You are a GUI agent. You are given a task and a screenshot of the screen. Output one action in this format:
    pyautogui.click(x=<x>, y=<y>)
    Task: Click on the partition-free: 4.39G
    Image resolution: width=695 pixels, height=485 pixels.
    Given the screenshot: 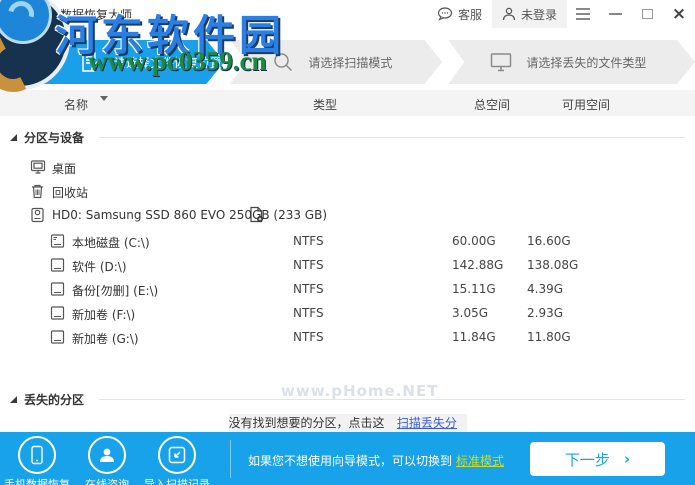 What is the action you would take?
    pyautogui.click(x=545, y=289)
    